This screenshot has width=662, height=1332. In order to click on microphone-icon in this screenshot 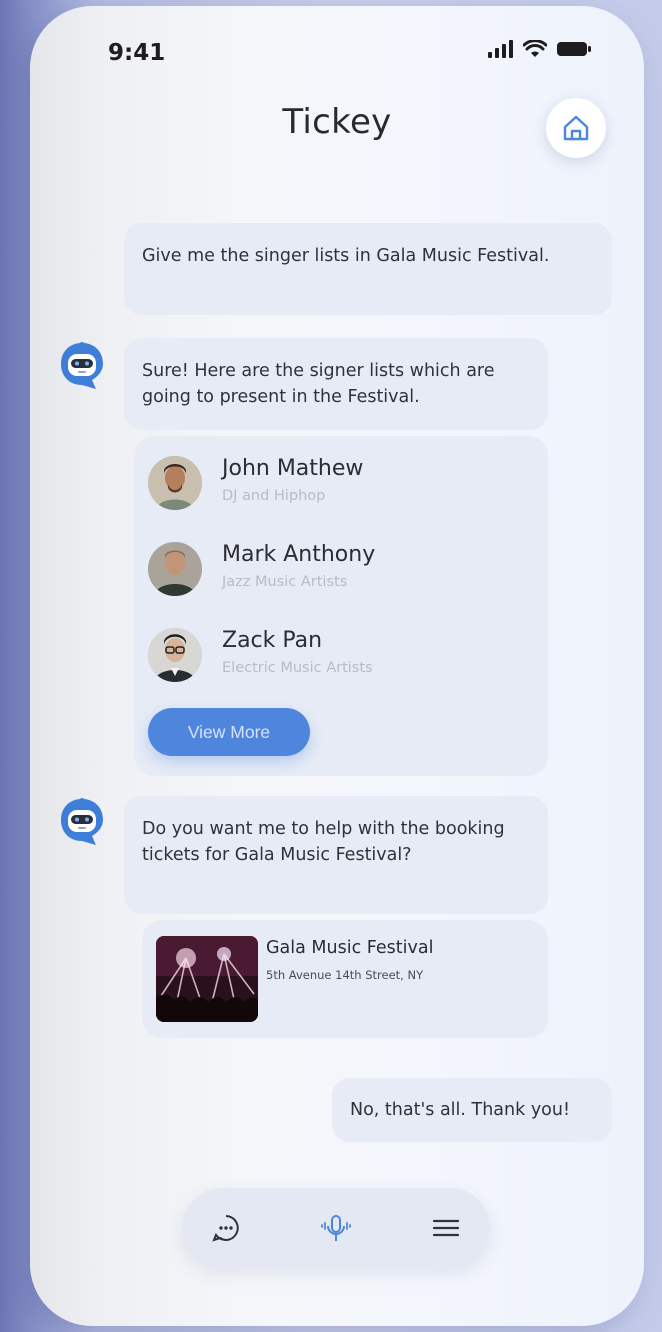, I will do `click(336, 1228)`.